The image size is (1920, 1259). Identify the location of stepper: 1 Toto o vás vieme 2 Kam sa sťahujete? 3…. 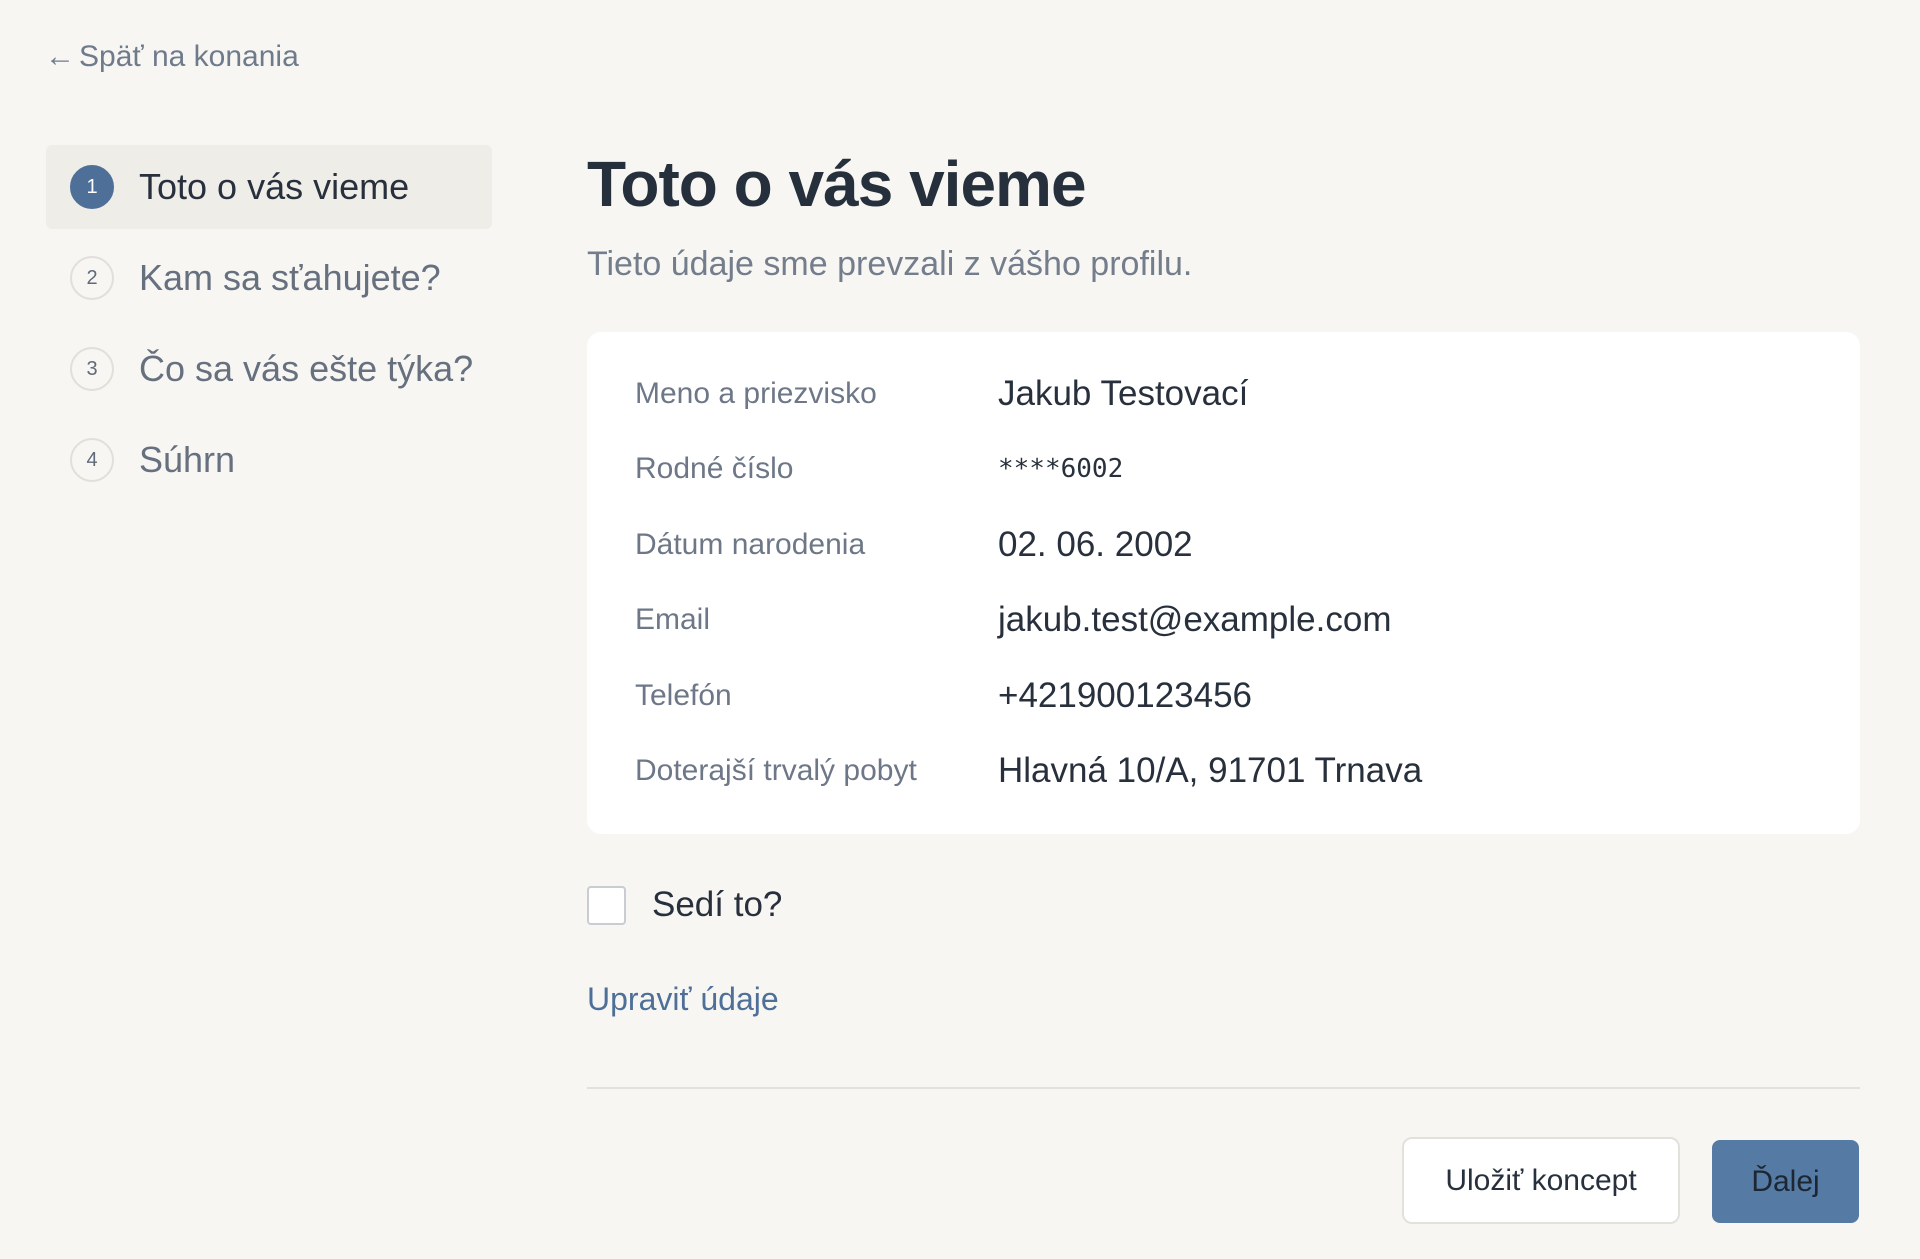
(269, 327).